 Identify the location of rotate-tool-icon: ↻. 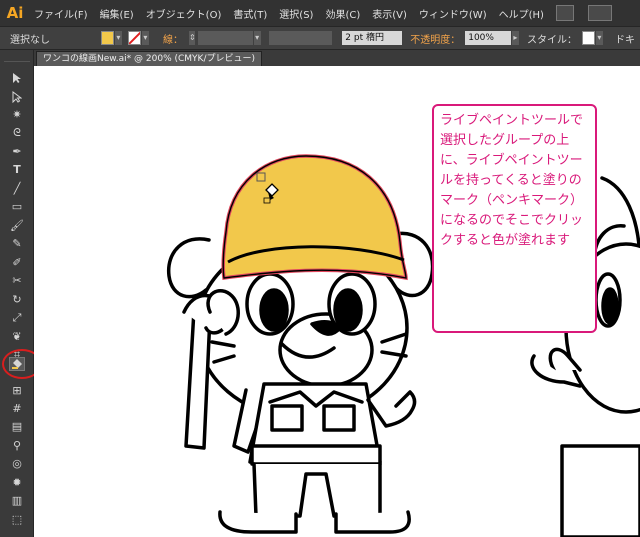
(17, 300).